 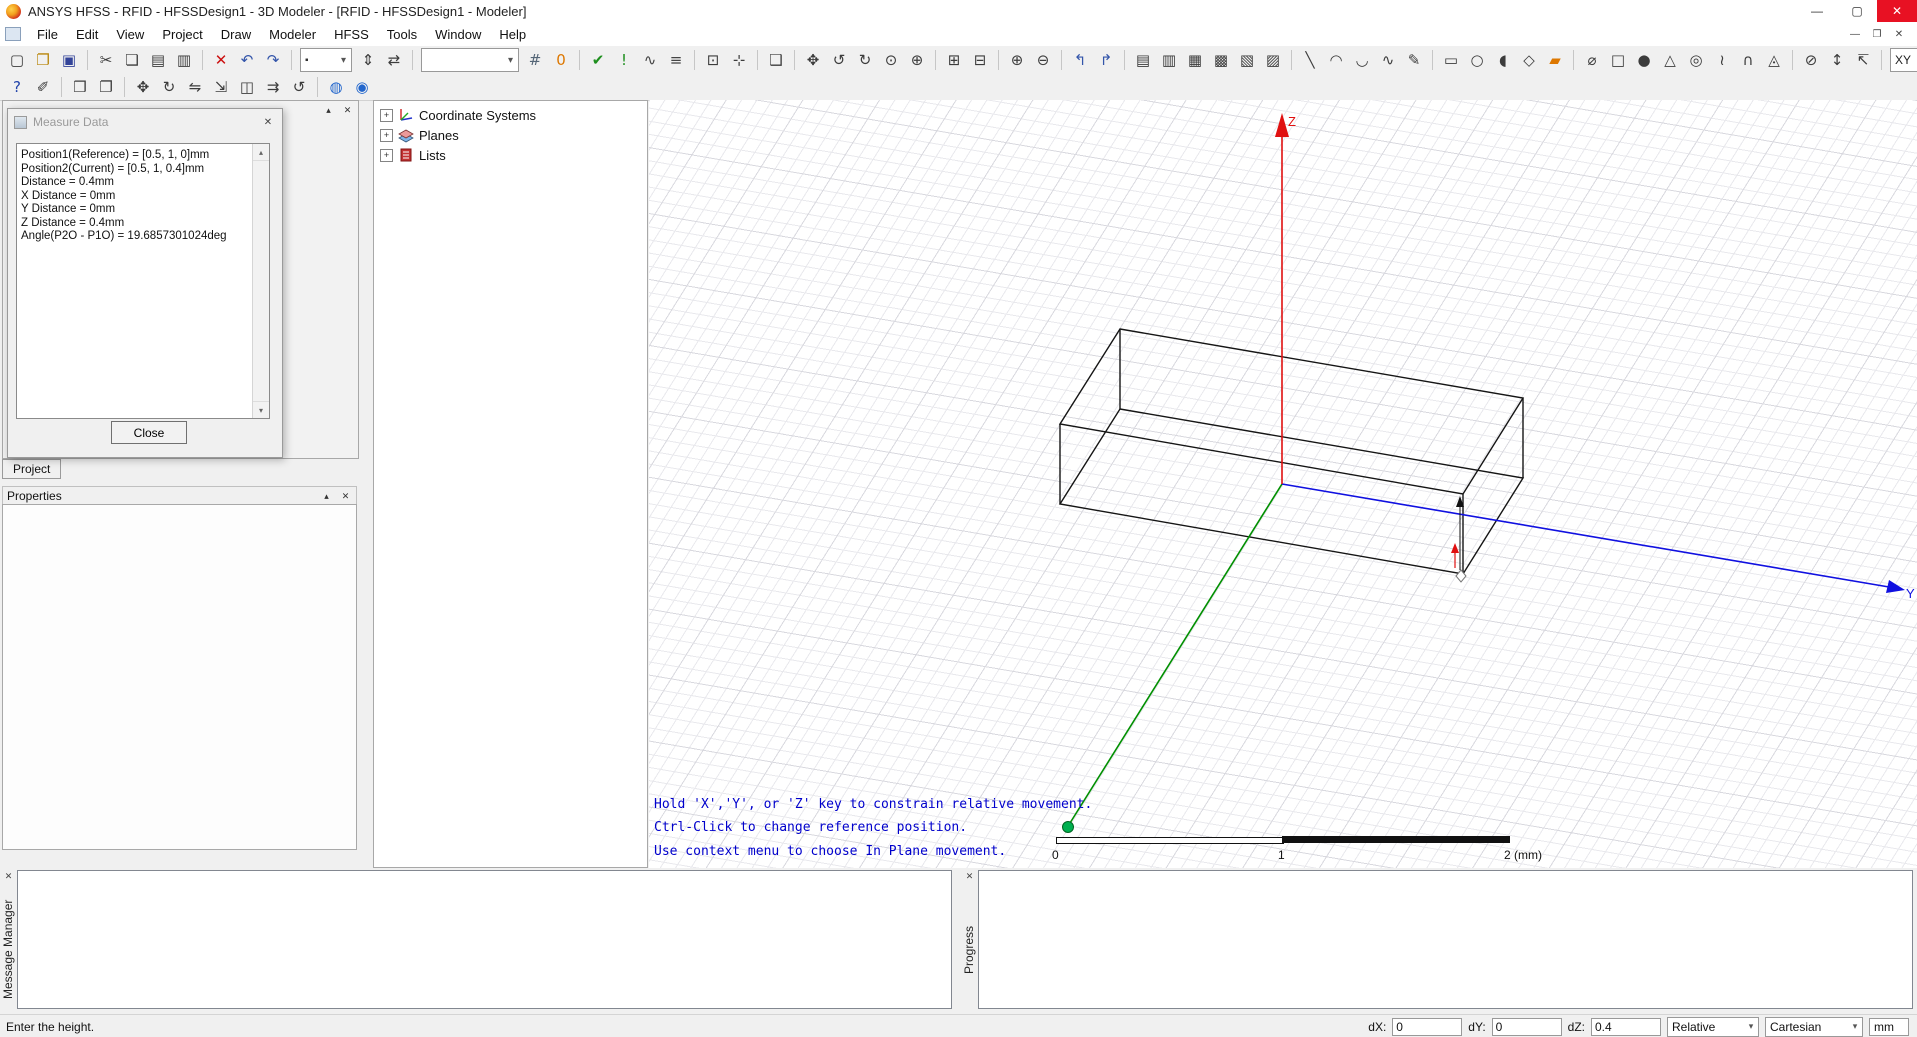 What do you see at coordinates (80, 87) in the screenshot?
I see `window-split-button: ❒` at bounding box center [80, 87].